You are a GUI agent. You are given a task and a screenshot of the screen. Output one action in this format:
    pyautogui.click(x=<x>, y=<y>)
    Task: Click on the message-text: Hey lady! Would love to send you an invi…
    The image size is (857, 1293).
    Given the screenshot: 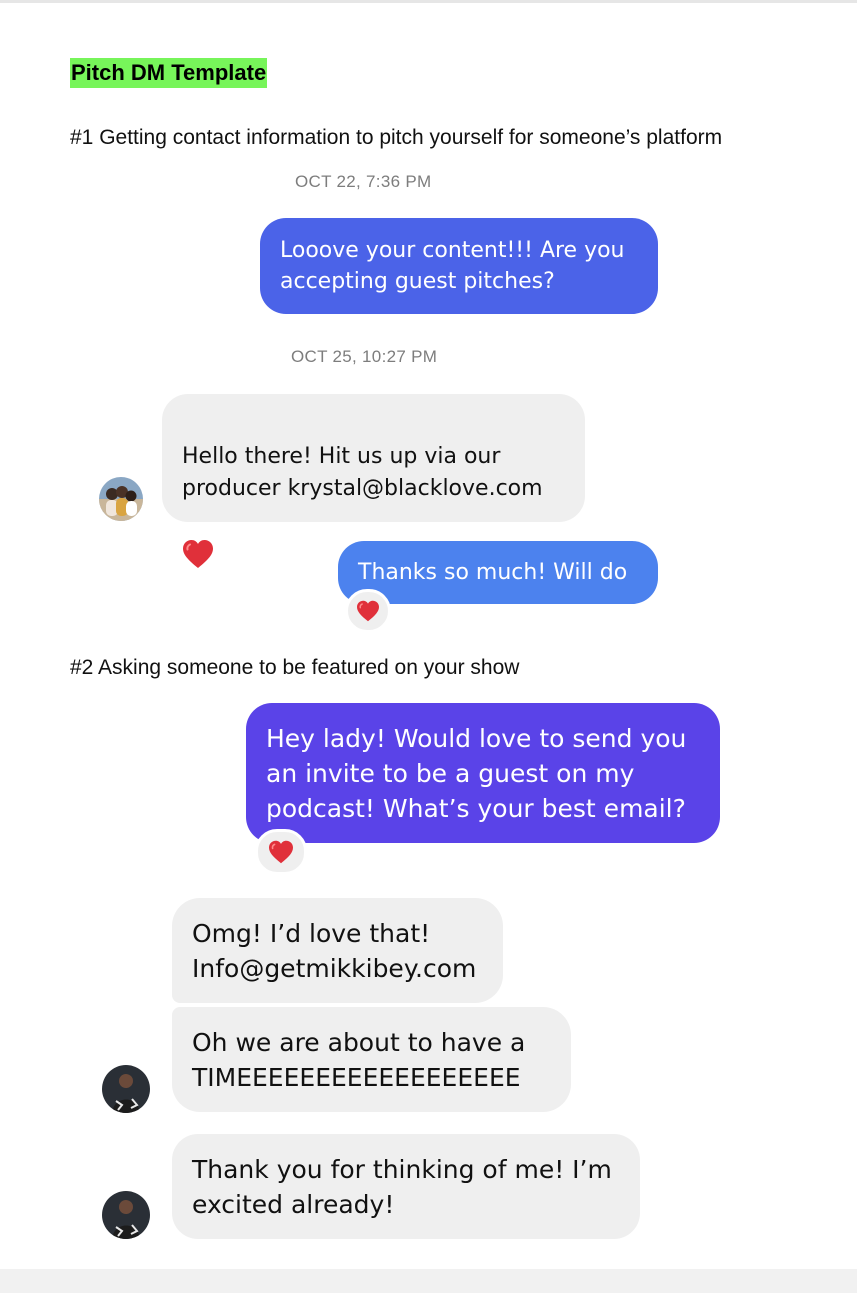 What is the action you would take?
    pyautogui.click(x=476, y=773)
    